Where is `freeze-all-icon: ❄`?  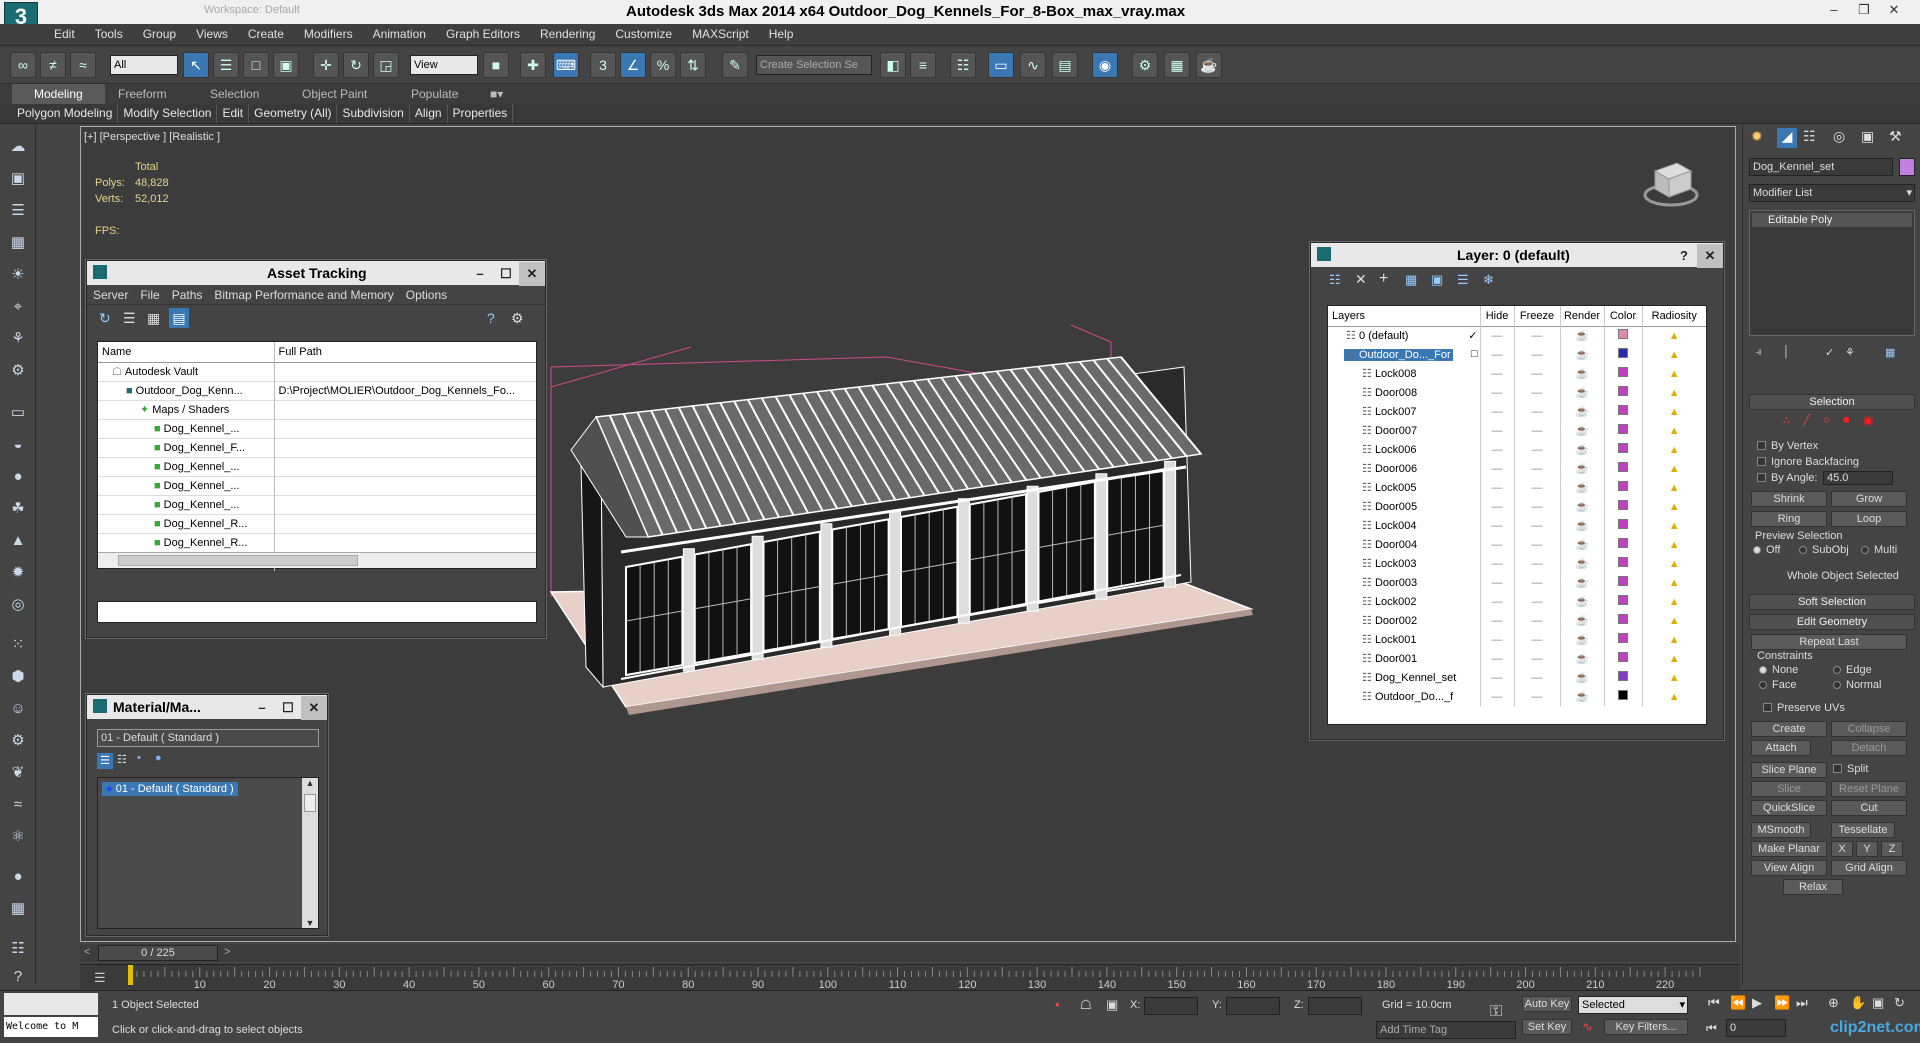
freeze-all-icon: ❄ is located at coordinates (1488, 280).